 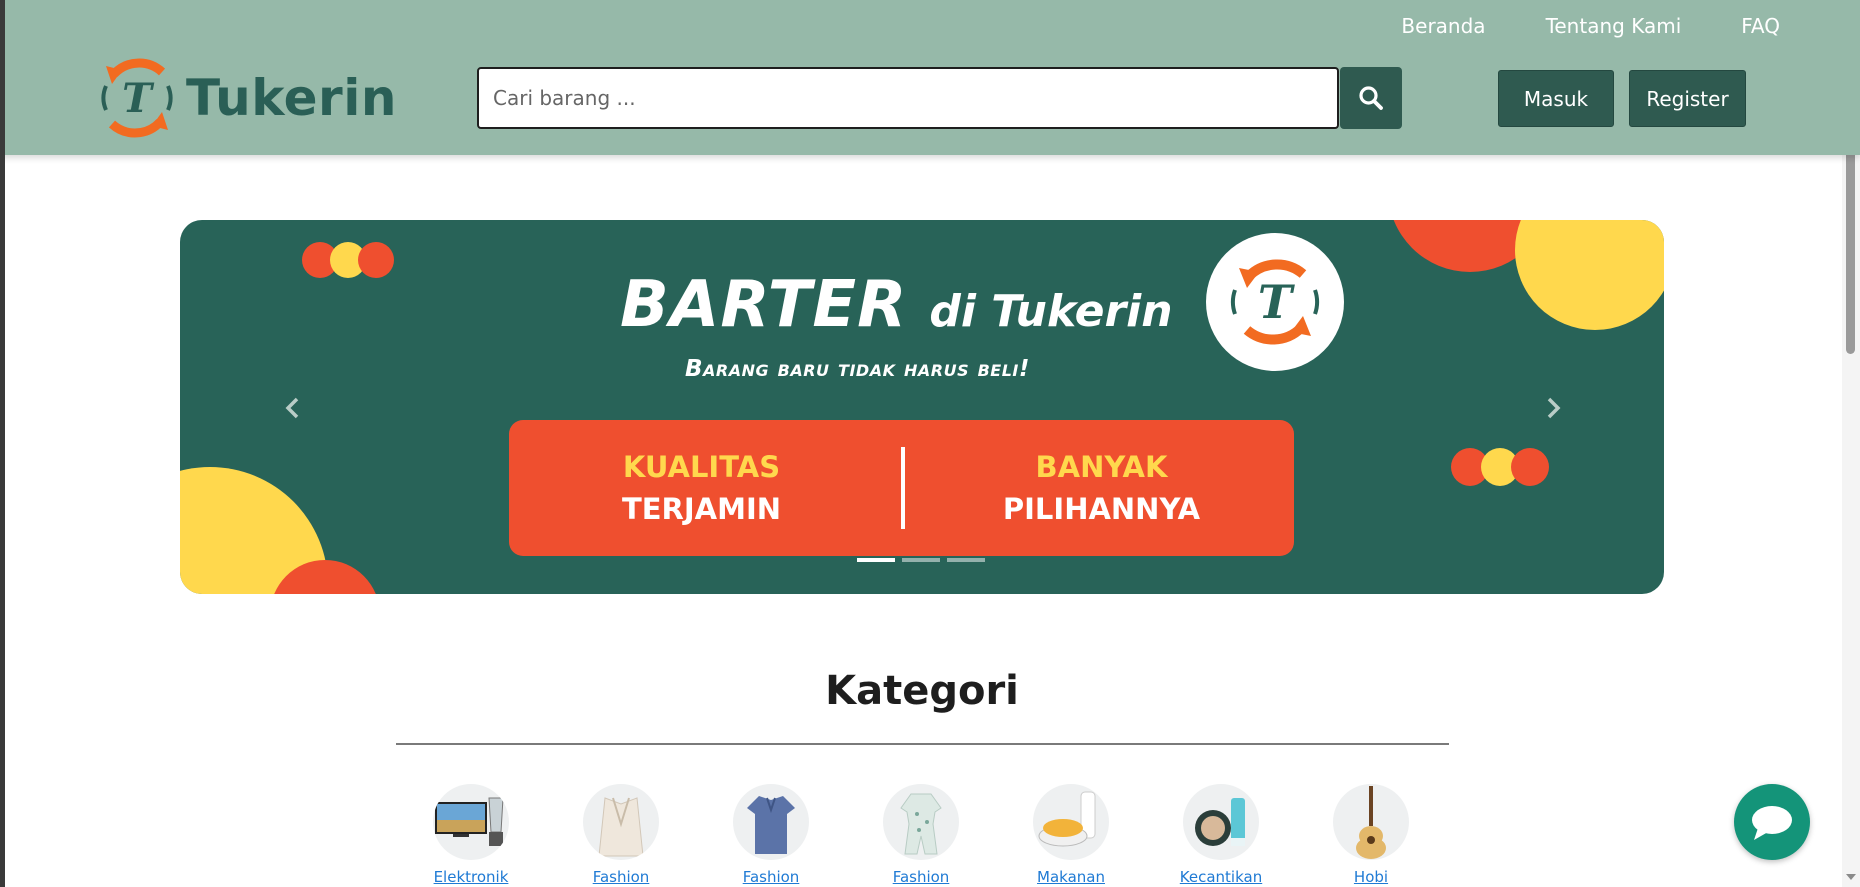 What do you see at coordinates (701, 467) in the screenshot?
I see `feature-quality-top: KUALITAS` at bounding box center [701, 467].